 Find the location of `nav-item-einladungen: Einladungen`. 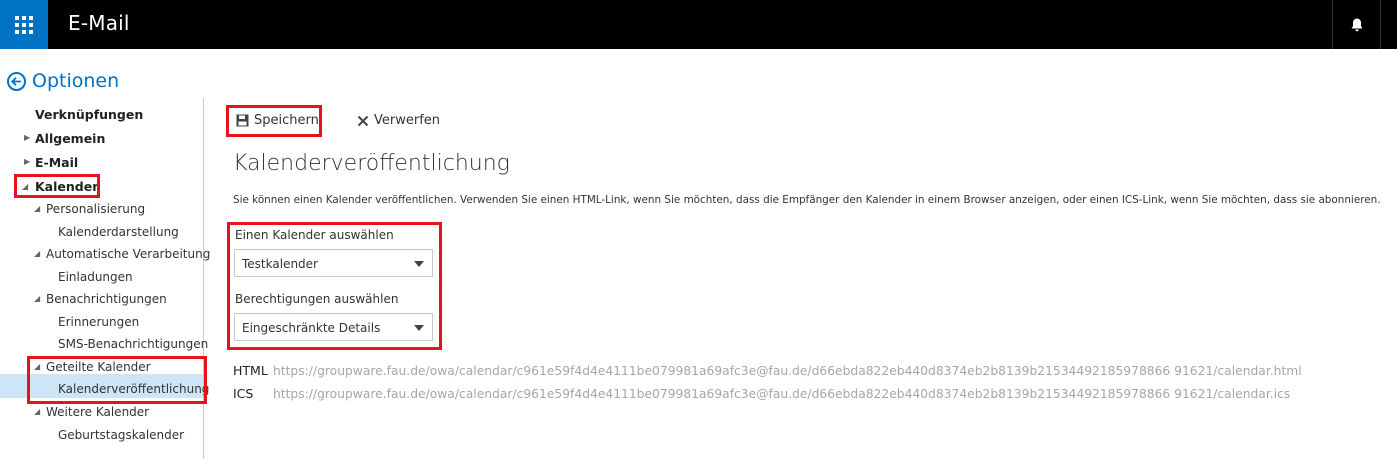

nav-item-einladungen: Einladungen is located at coordinates (95, 277).